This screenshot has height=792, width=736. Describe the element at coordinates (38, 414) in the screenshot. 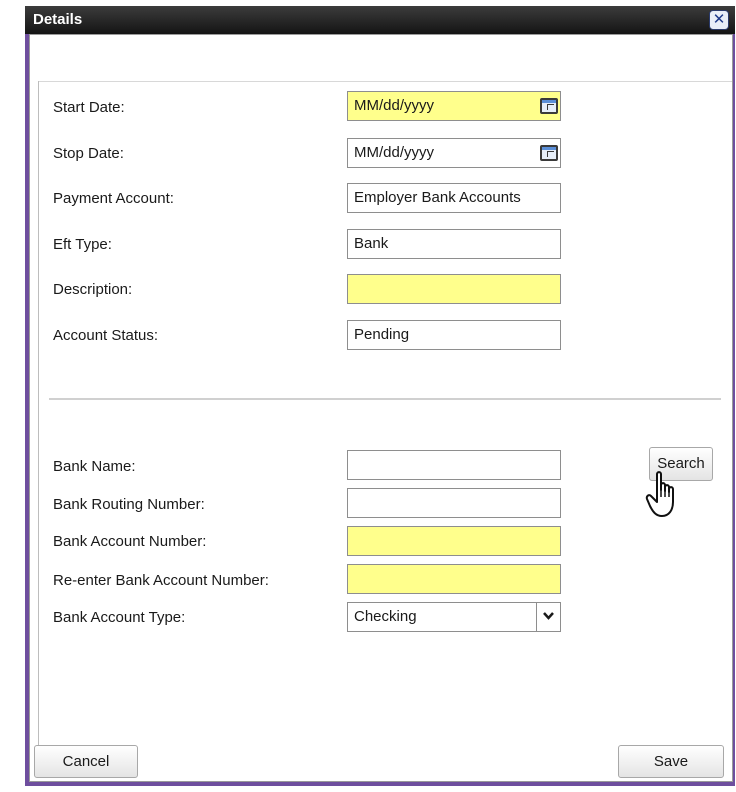

I see `panel-border-left` at that location.